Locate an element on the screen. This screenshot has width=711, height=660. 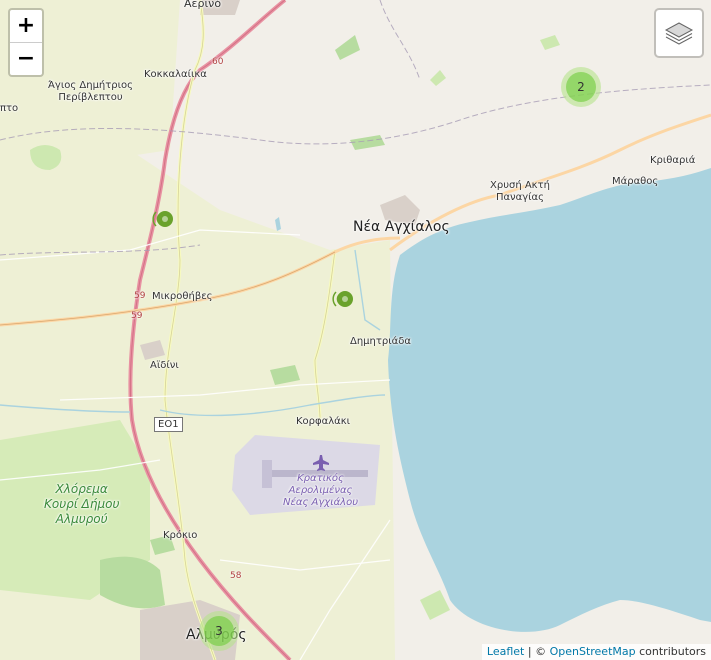
marker-cluster: 2 is located at coordinates (581, 87).